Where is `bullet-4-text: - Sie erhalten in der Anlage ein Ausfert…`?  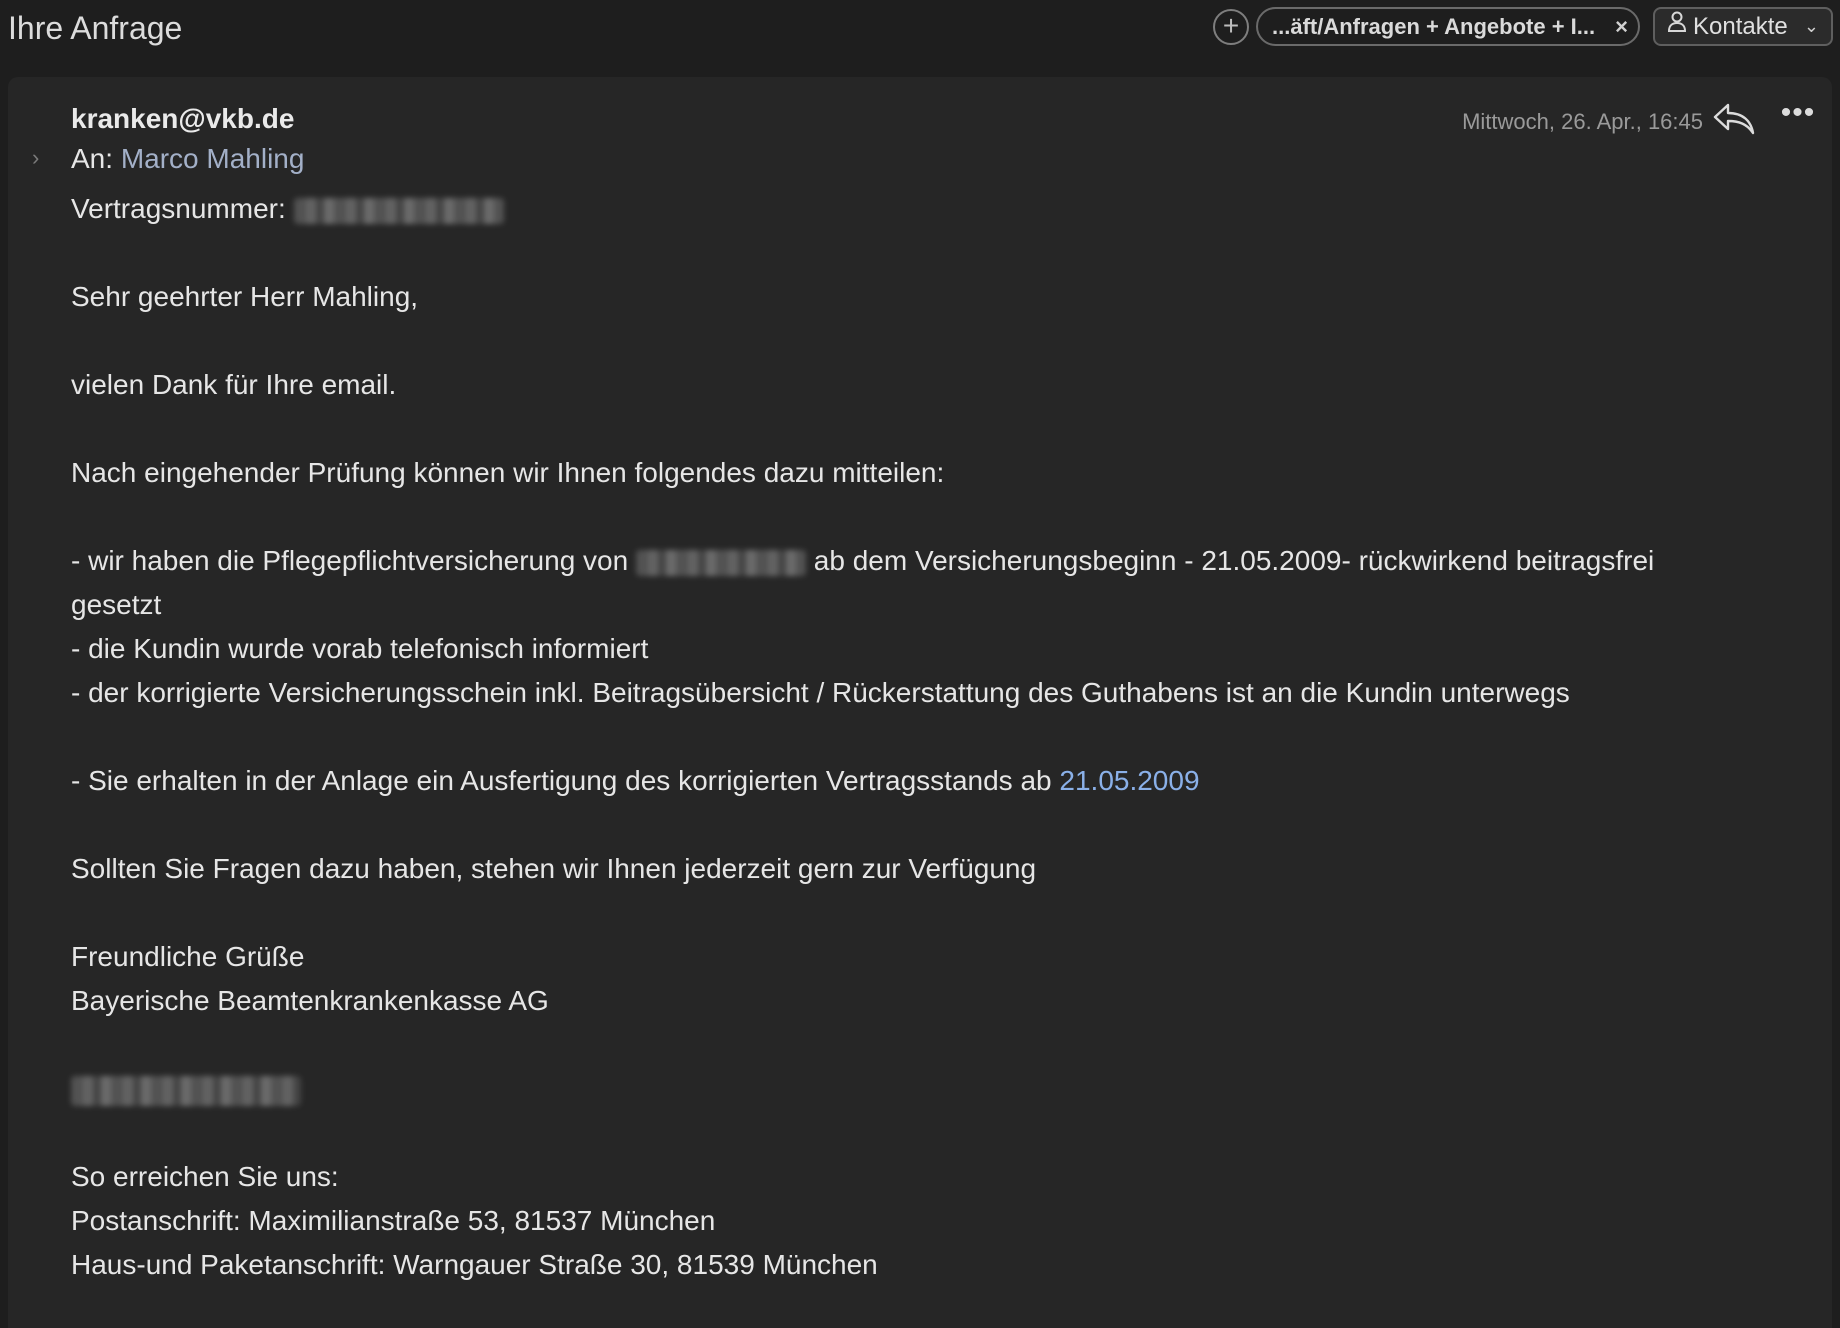 bullet-4-text: - Sie erhalten in der Anlage ein Ausfert… is located at coordinates (561, 780).